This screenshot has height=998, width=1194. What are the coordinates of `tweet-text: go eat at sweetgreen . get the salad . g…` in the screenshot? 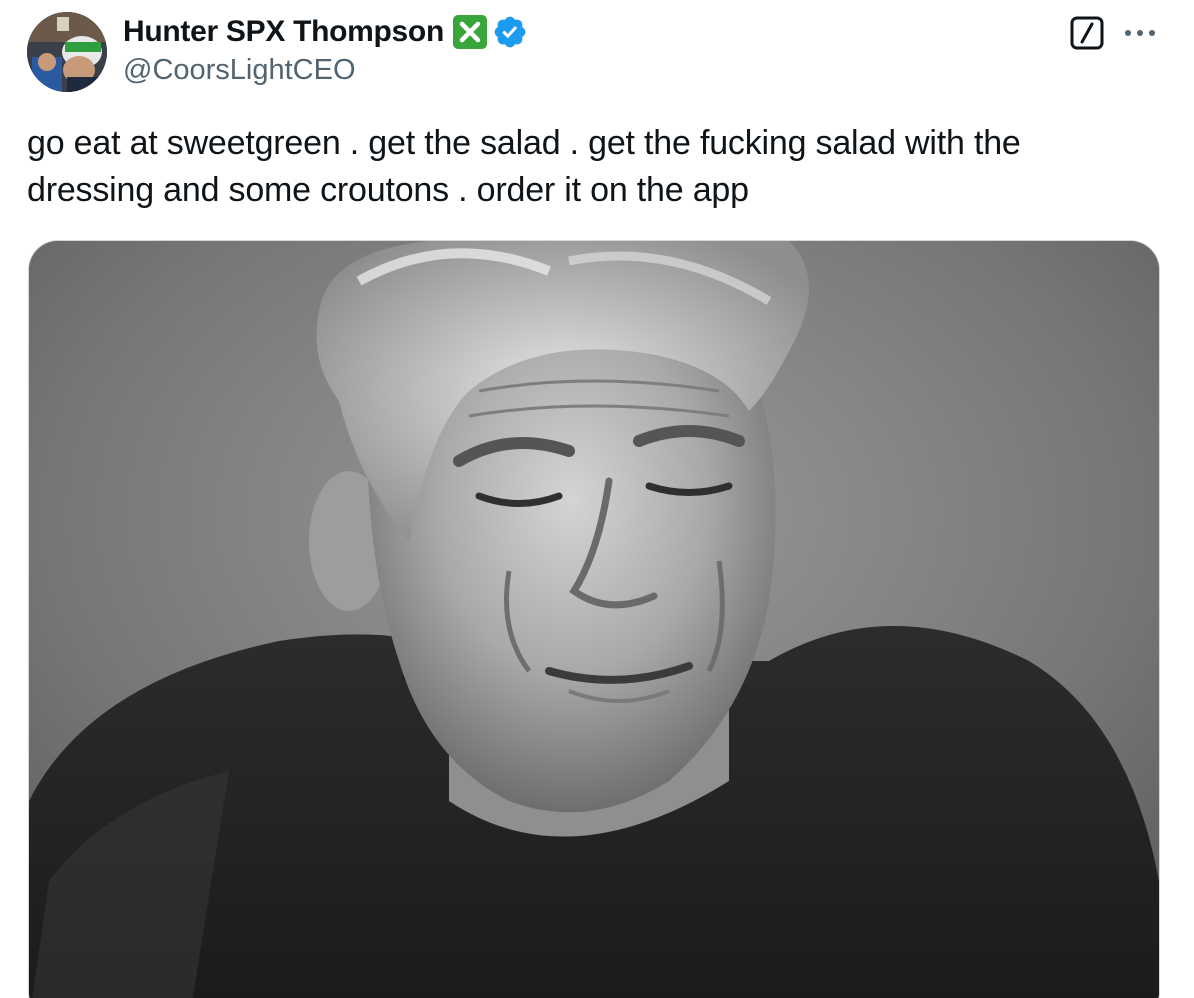 It's located at (524, 166).